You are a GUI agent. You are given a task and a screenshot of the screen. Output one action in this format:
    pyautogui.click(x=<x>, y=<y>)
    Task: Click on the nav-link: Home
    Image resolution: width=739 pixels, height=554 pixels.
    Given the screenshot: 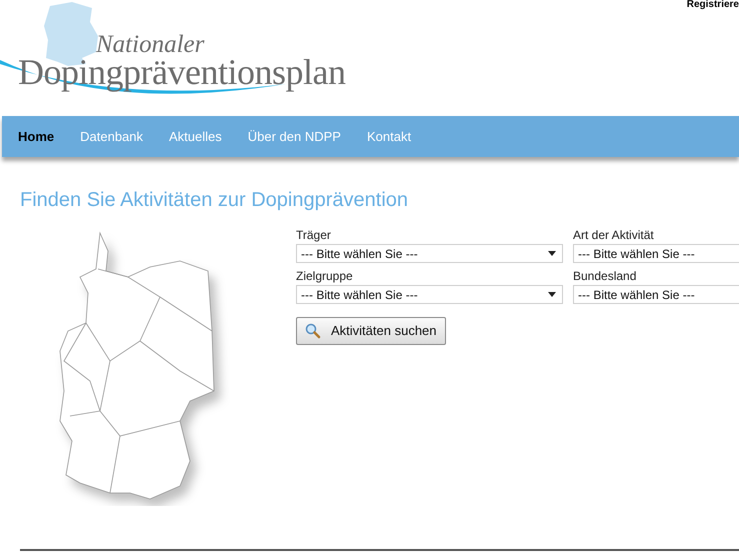 What is the action you would take?
    pyautogui.click(x=36, y=136)
    